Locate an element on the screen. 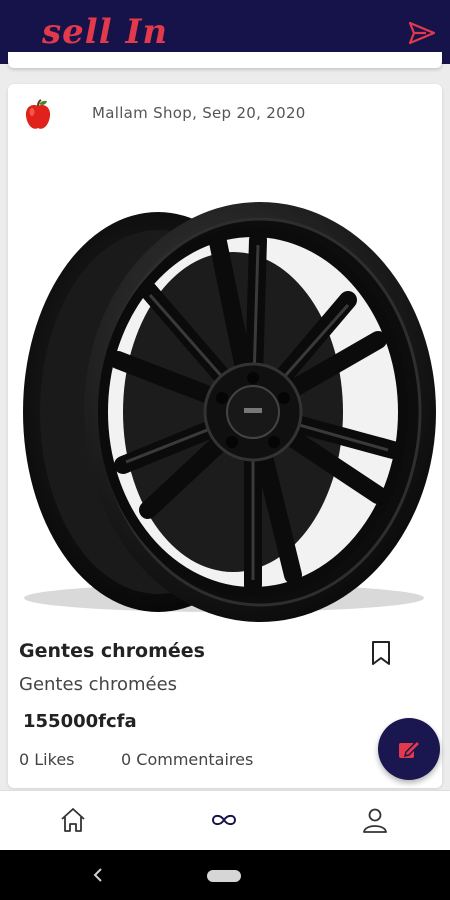 This screenshot has height=900, width=450. edit-icon is located at coordinates (410, 748).